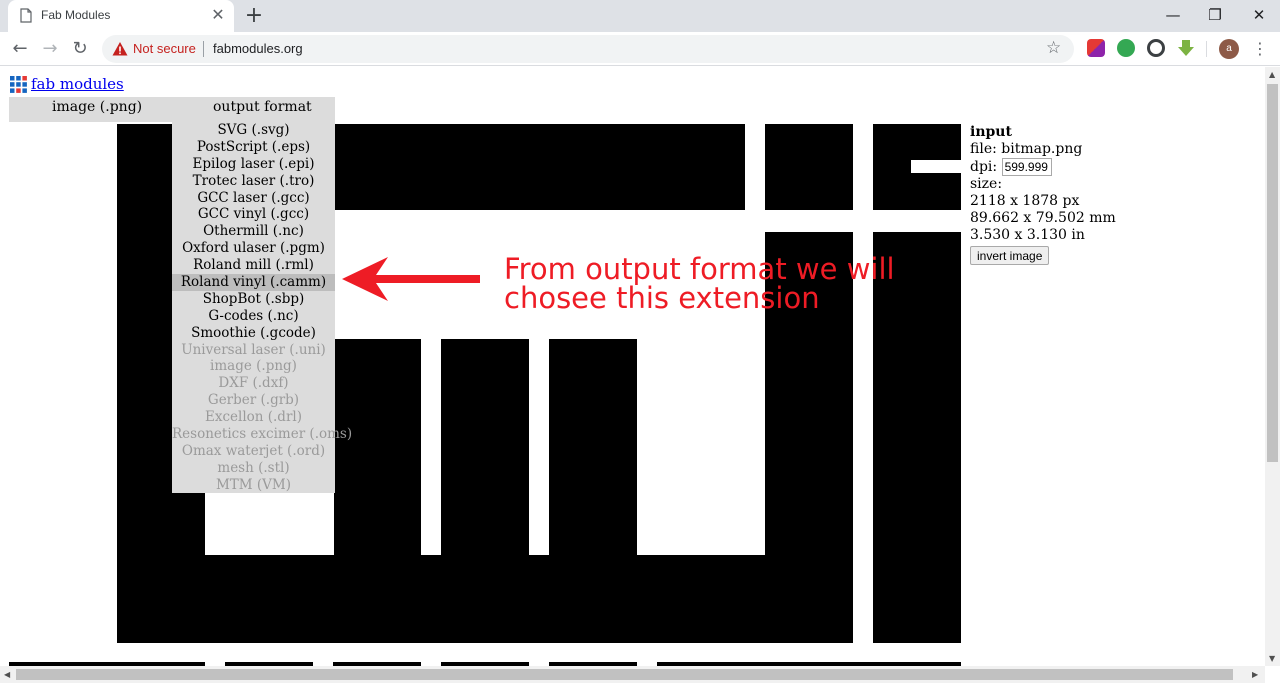 Image resolution: width=1280 pixels, height=683 pixels. I want to click on output-format-option: Roland vinyl (.camm), so click(253, 282).